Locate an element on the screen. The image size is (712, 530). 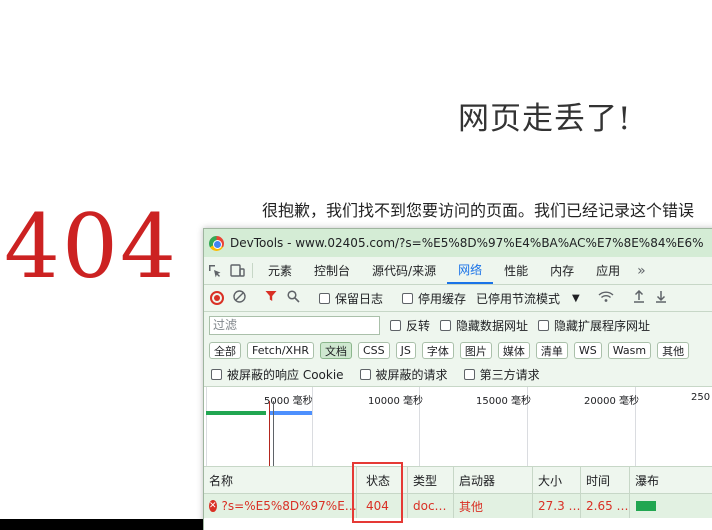
tab-performance: 性能 is located at coordinates (516, 270).